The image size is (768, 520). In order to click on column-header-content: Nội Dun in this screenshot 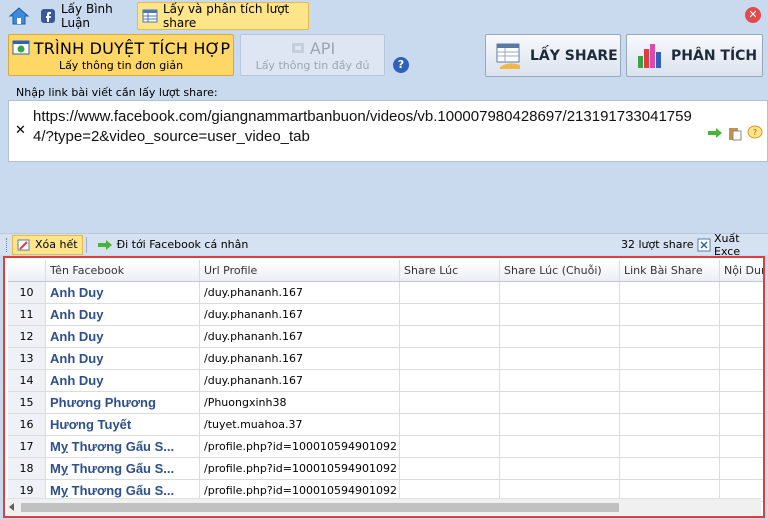, I will do `click(741, 270)`.